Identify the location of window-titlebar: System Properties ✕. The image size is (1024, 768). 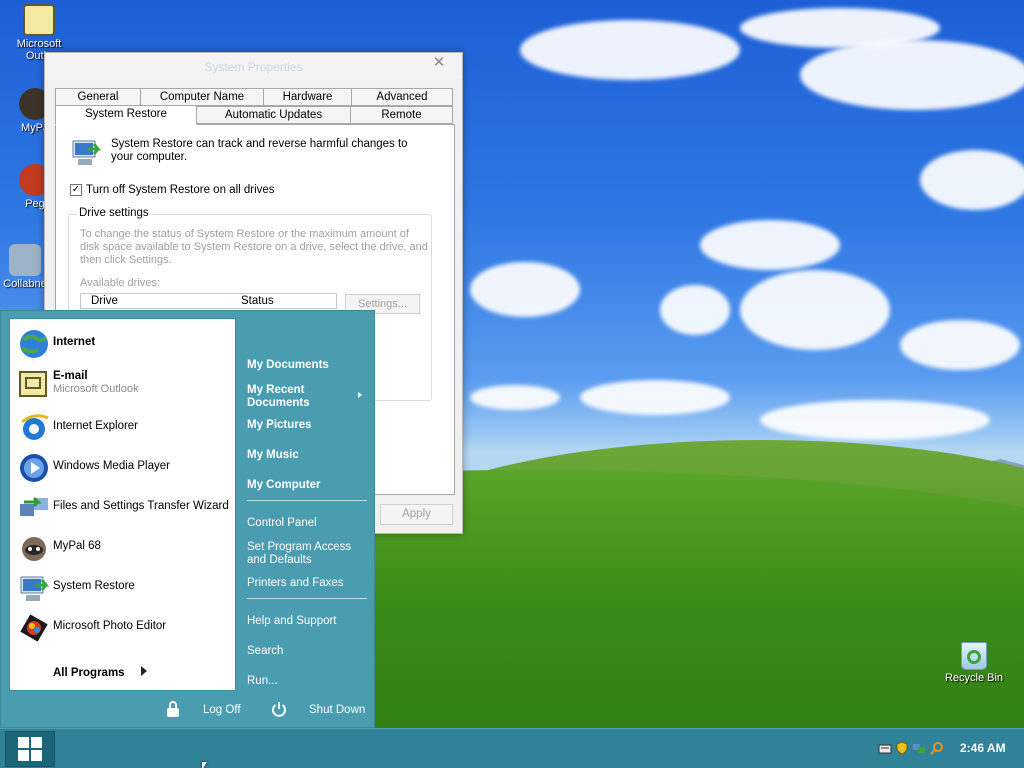
(253, 66).